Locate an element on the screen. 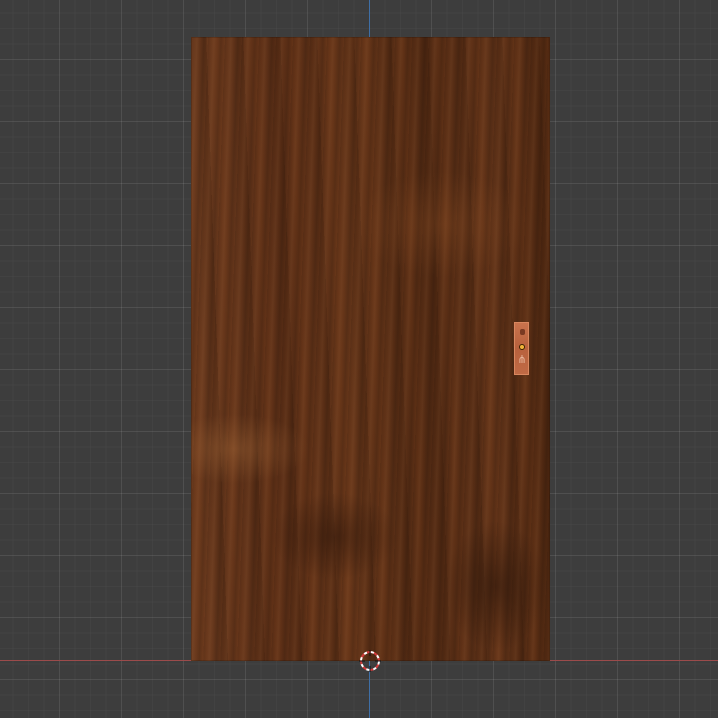 This screenshot has width=718, height=718. handle-knob is located at coordinates (522, 332).